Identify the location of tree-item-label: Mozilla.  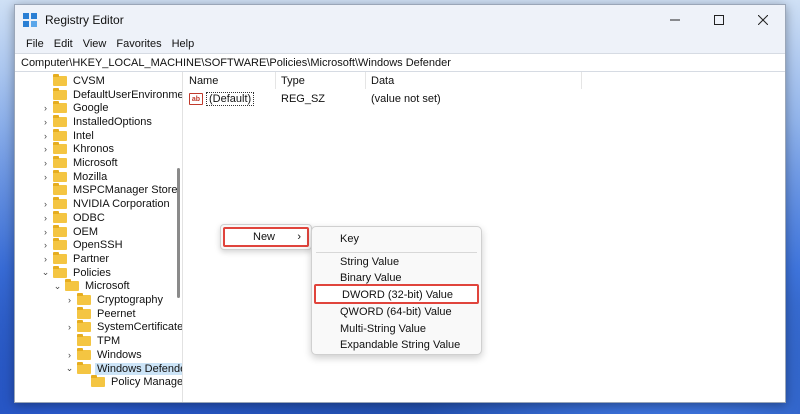
(90, 176).